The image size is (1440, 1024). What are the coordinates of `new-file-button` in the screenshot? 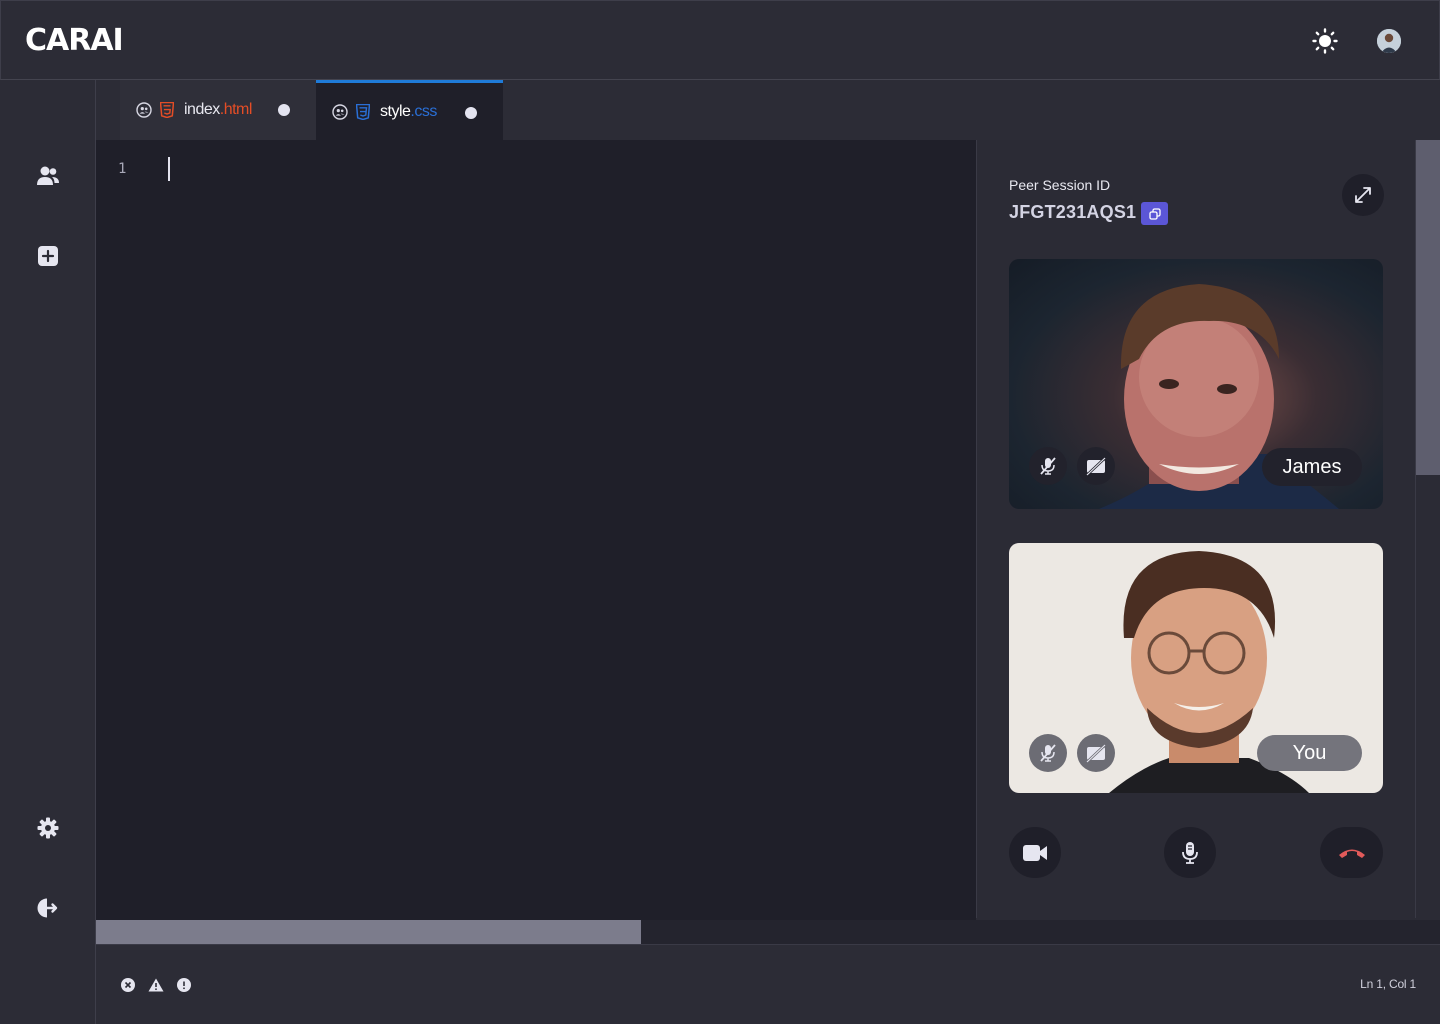 It's located at (48, 256).